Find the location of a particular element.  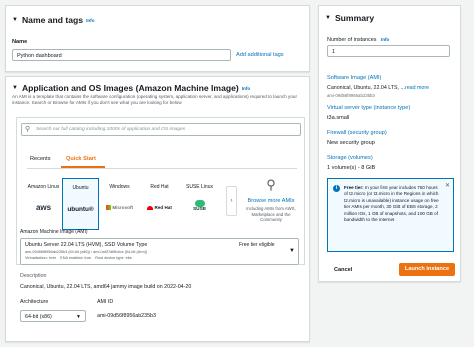

add-tags-link: Add additional tags is located at coordinates (260, 55).